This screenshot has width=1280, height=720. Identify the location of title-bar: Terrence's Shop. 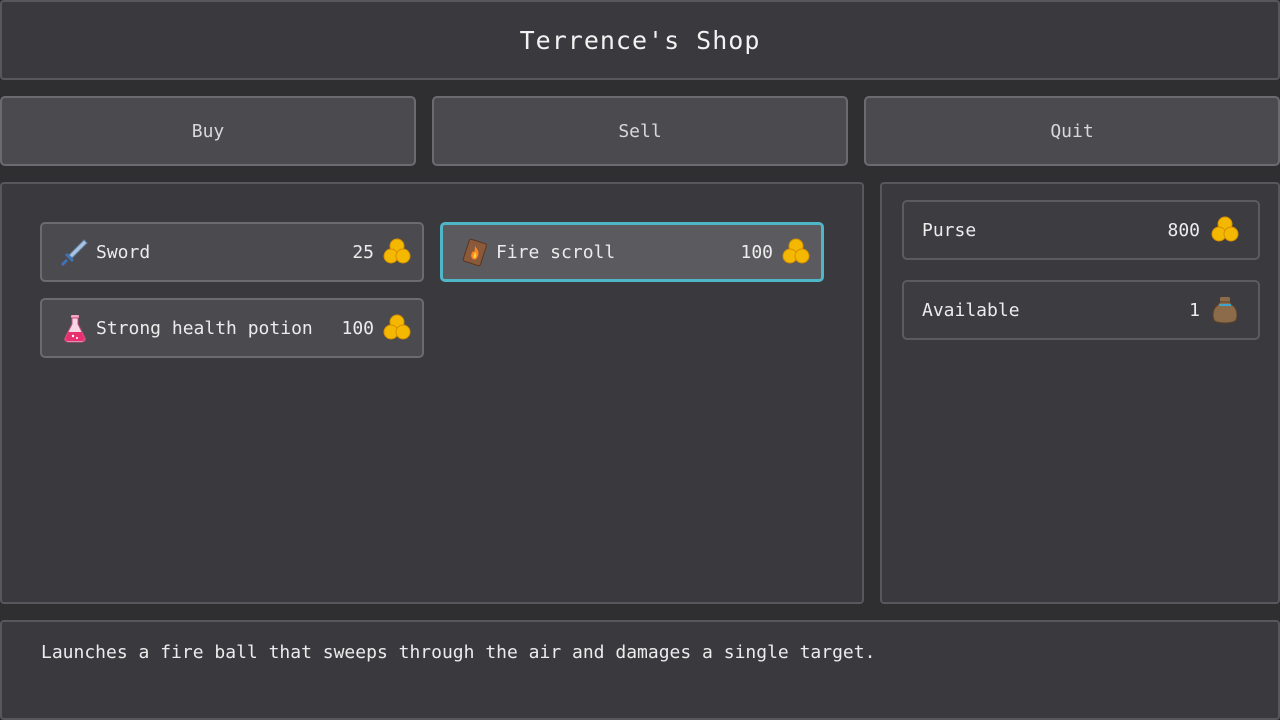
(640, 40).